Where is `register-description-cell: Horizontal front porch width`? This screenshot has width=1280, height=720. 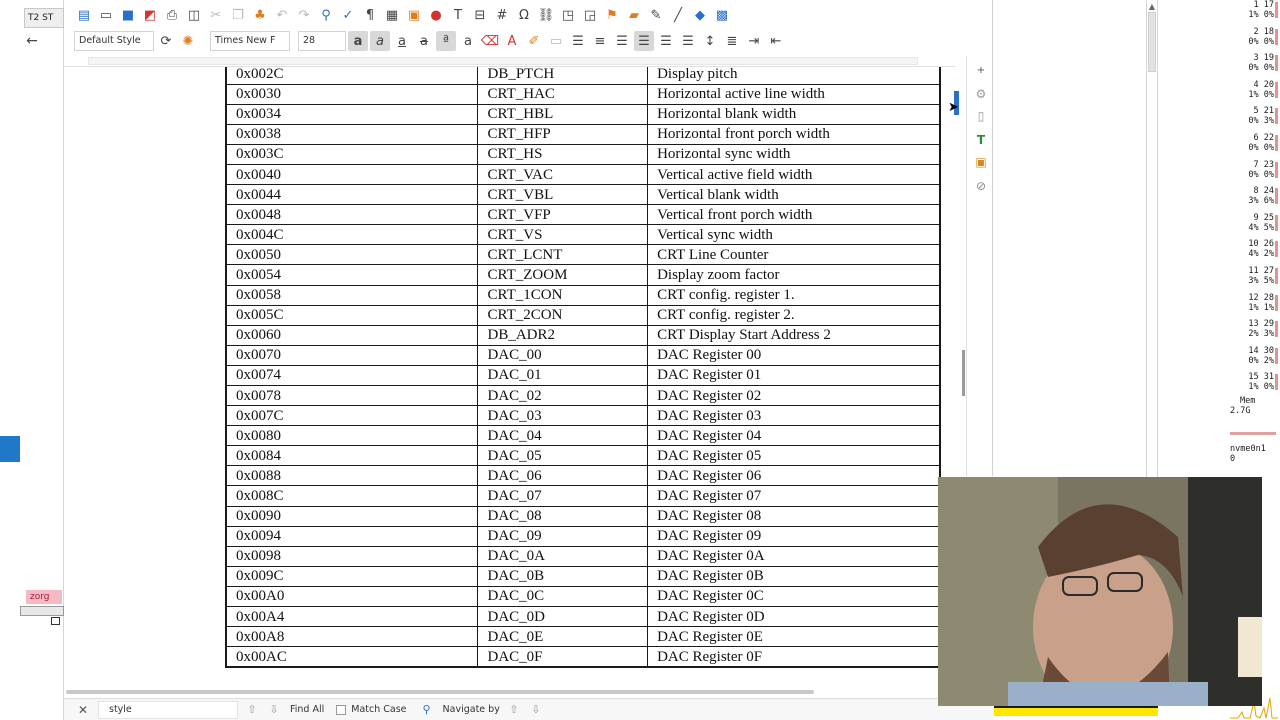 register-description-cell: Horizontal front porch width is located at coordinates (794, 134).